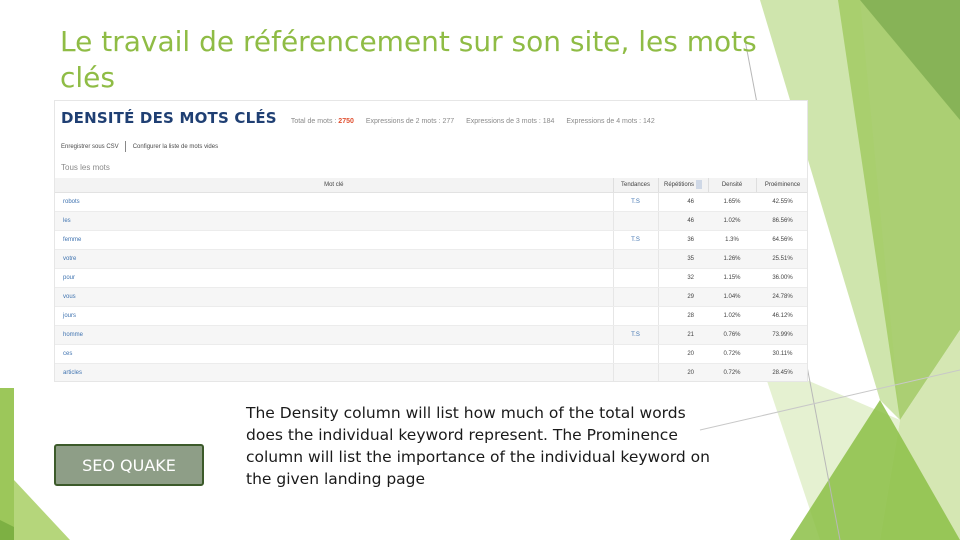 The height and width of the screenshot is (540, 960). I want to click on total-words-stat: Total de mots : 2750, so click(323, 121).